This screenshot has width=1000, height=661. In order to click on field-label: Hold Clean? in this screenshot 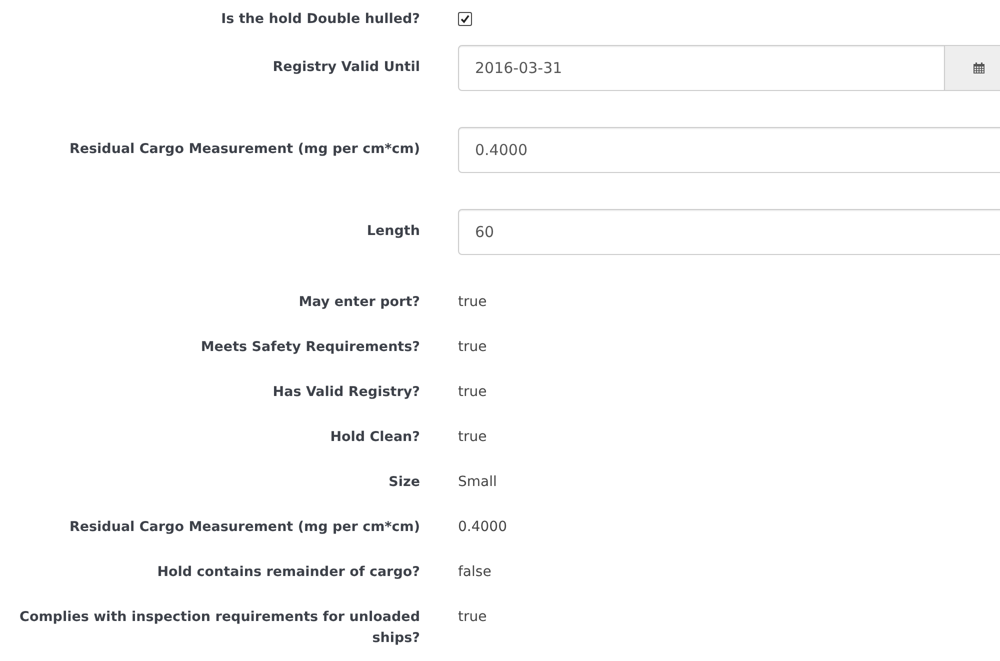, I will do `click(374, 437)`.